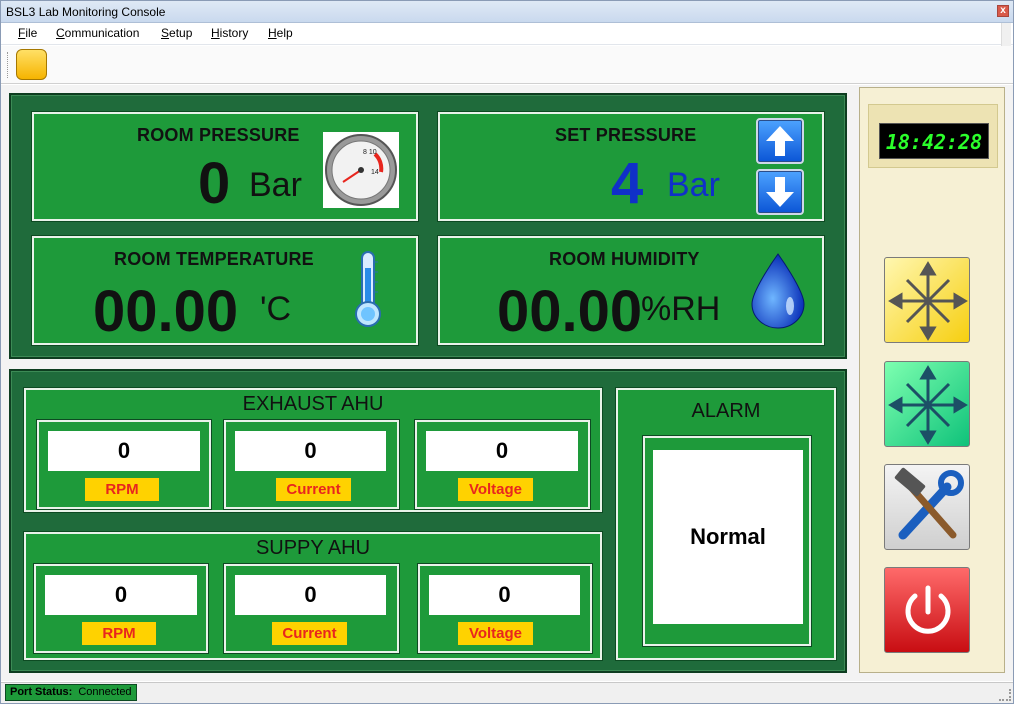 The height and width of the screenshot is (704, 1014). Describe the element at coordinates (310, 451) in the screenshot. I see `exhaust-current-value: 0` at that location.